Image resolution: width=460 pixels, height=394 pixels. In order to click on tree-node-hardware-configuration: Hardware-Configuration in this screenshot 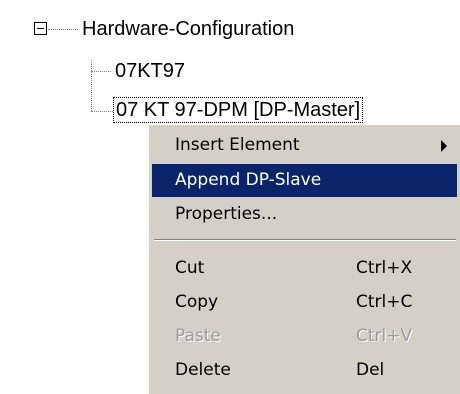, I will do `click(188, 29)`.